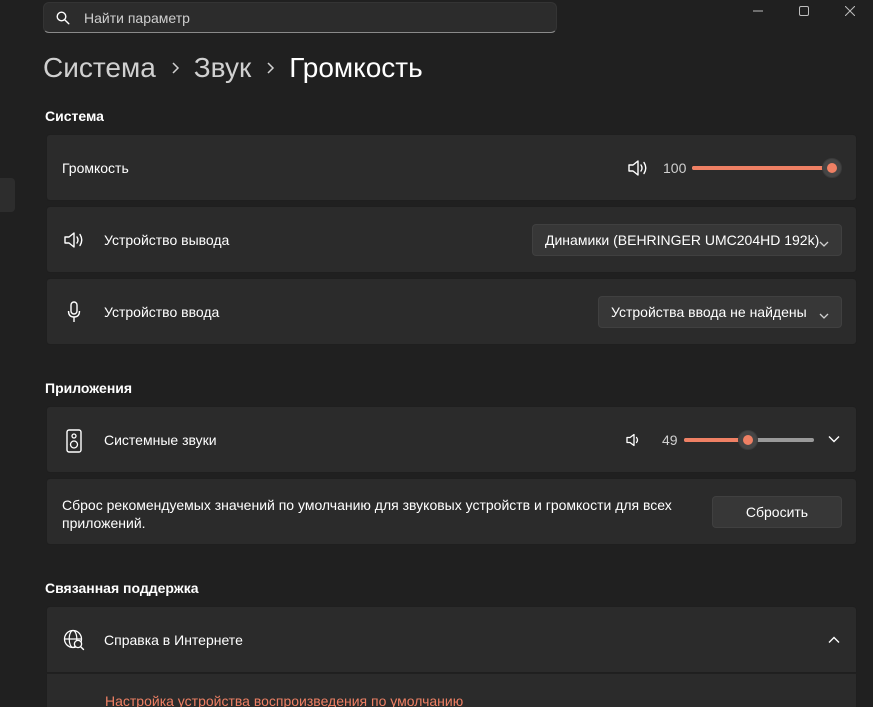 The height and width of the screenshot is (707, 873). I want to click on breadcrumb-system: Система, so click(99, 68).